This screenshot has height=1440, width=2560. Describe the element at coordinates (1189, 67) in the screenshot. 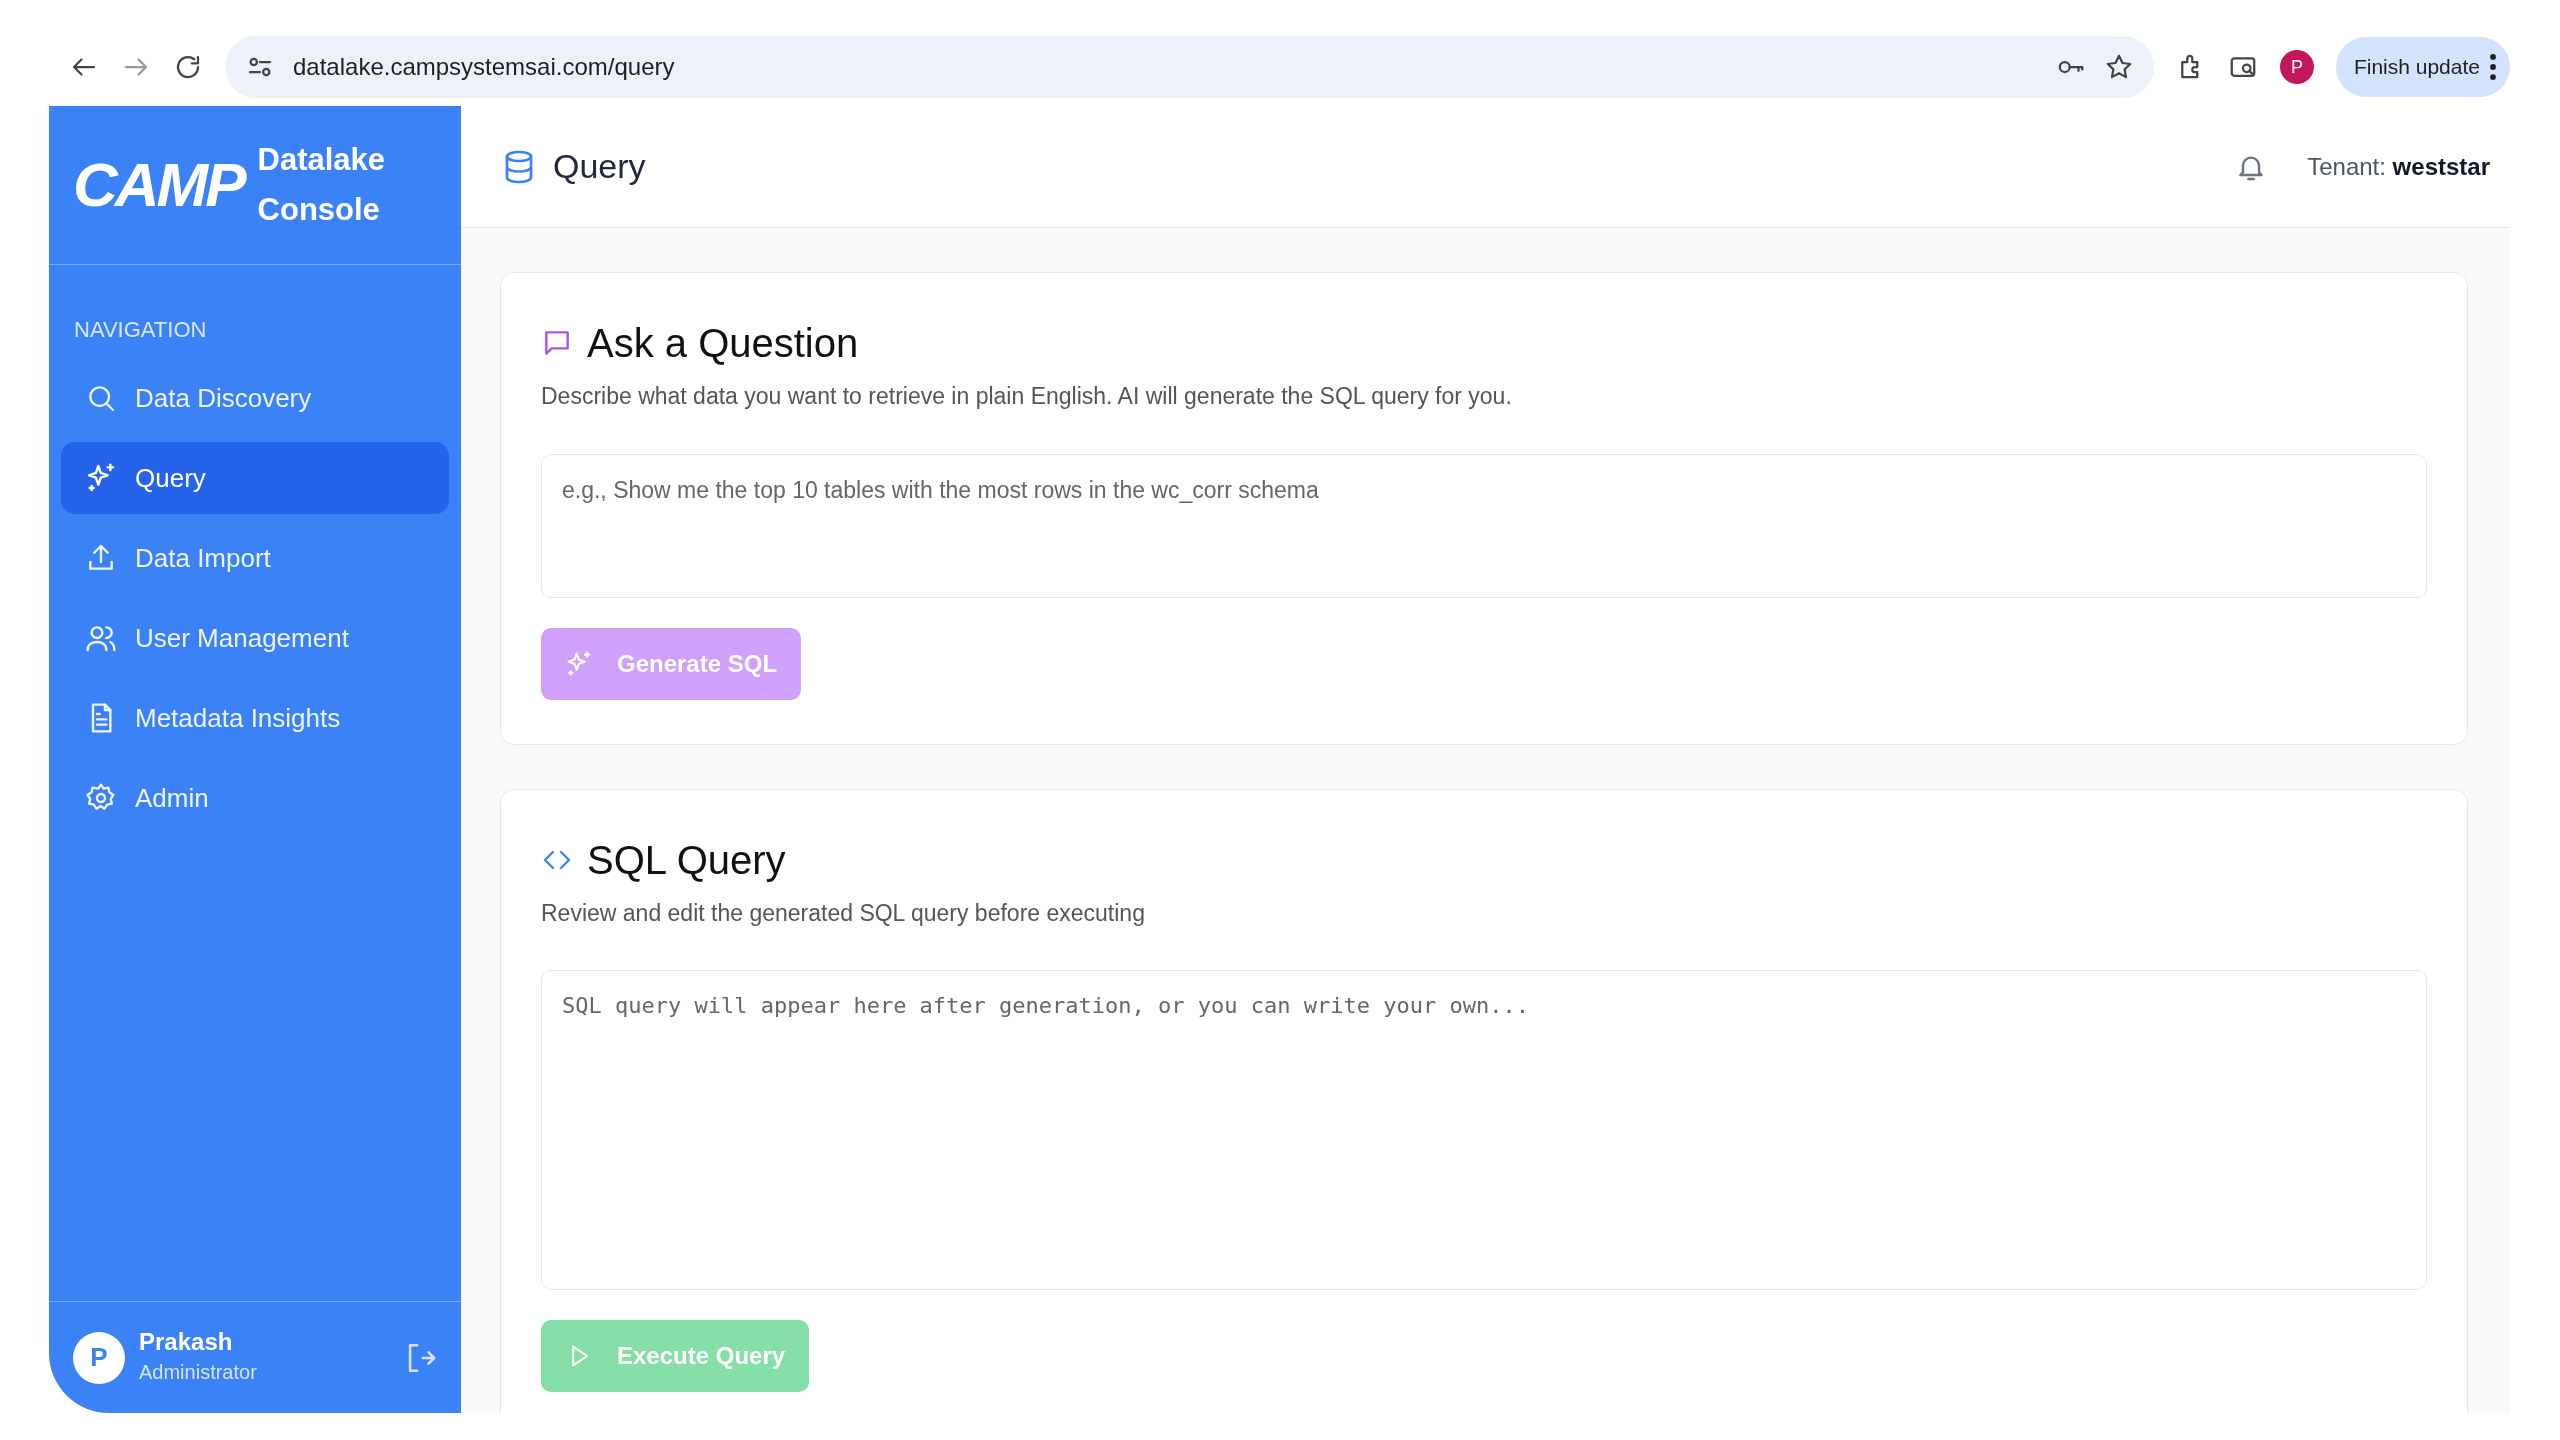

I see `address-bar: datalake.campsystemsai.com/query` at that location.